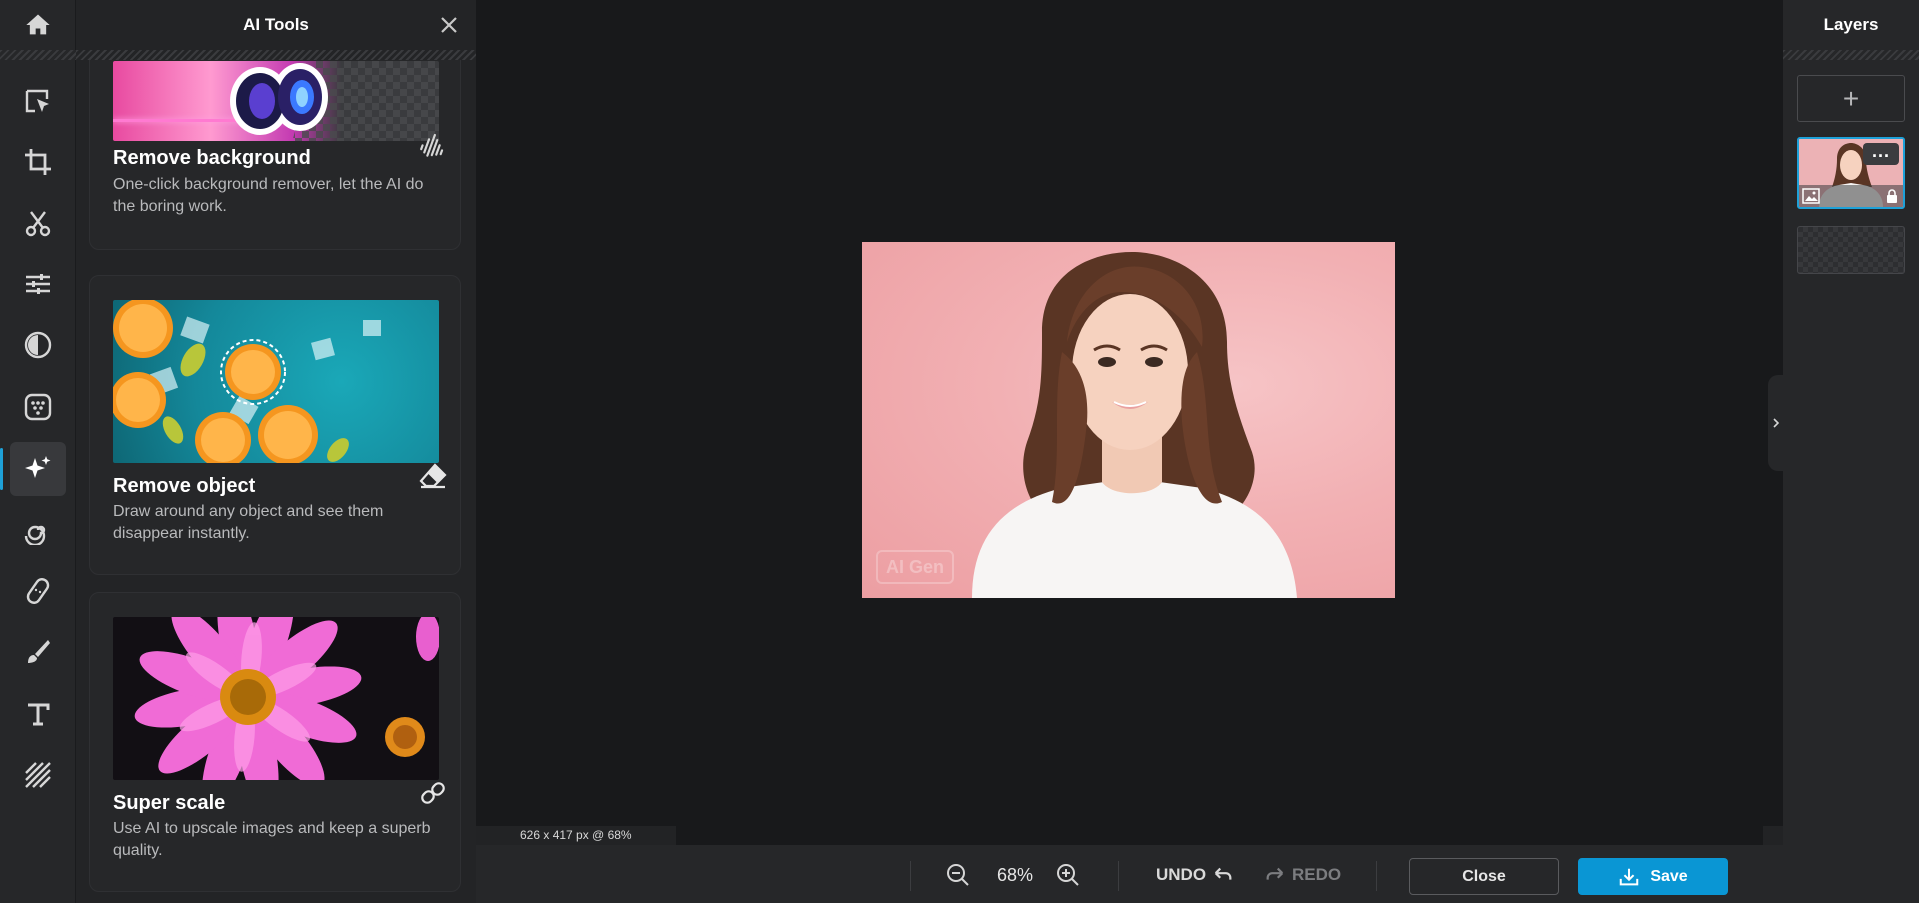 This screenshot has height=903, width=1919. Describe the element at coordinates (449, 25) in the screenshot. I see `close-icon` at that location.